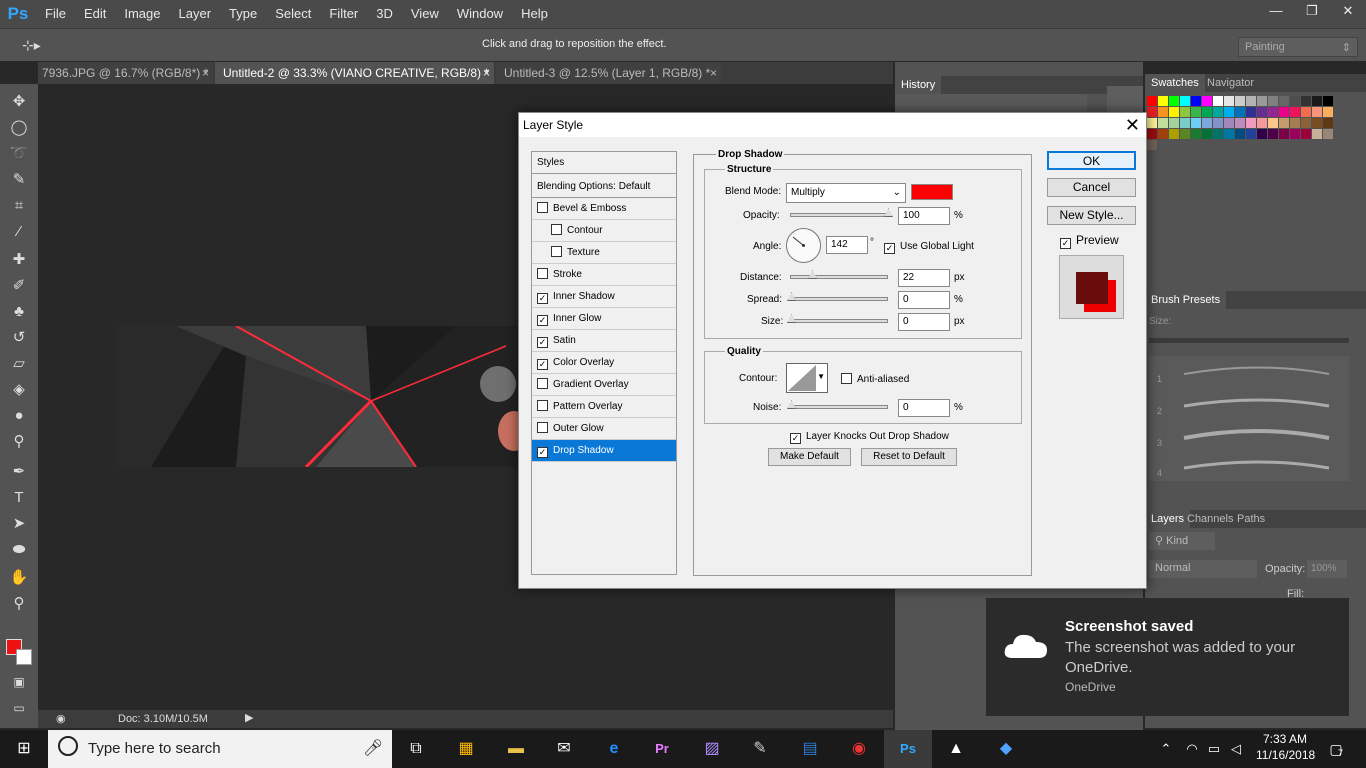 This screenshot has height=768, width=1366. I want to click on style-item-gradient-overlay: Gradient Overlay, so click(604, 385).